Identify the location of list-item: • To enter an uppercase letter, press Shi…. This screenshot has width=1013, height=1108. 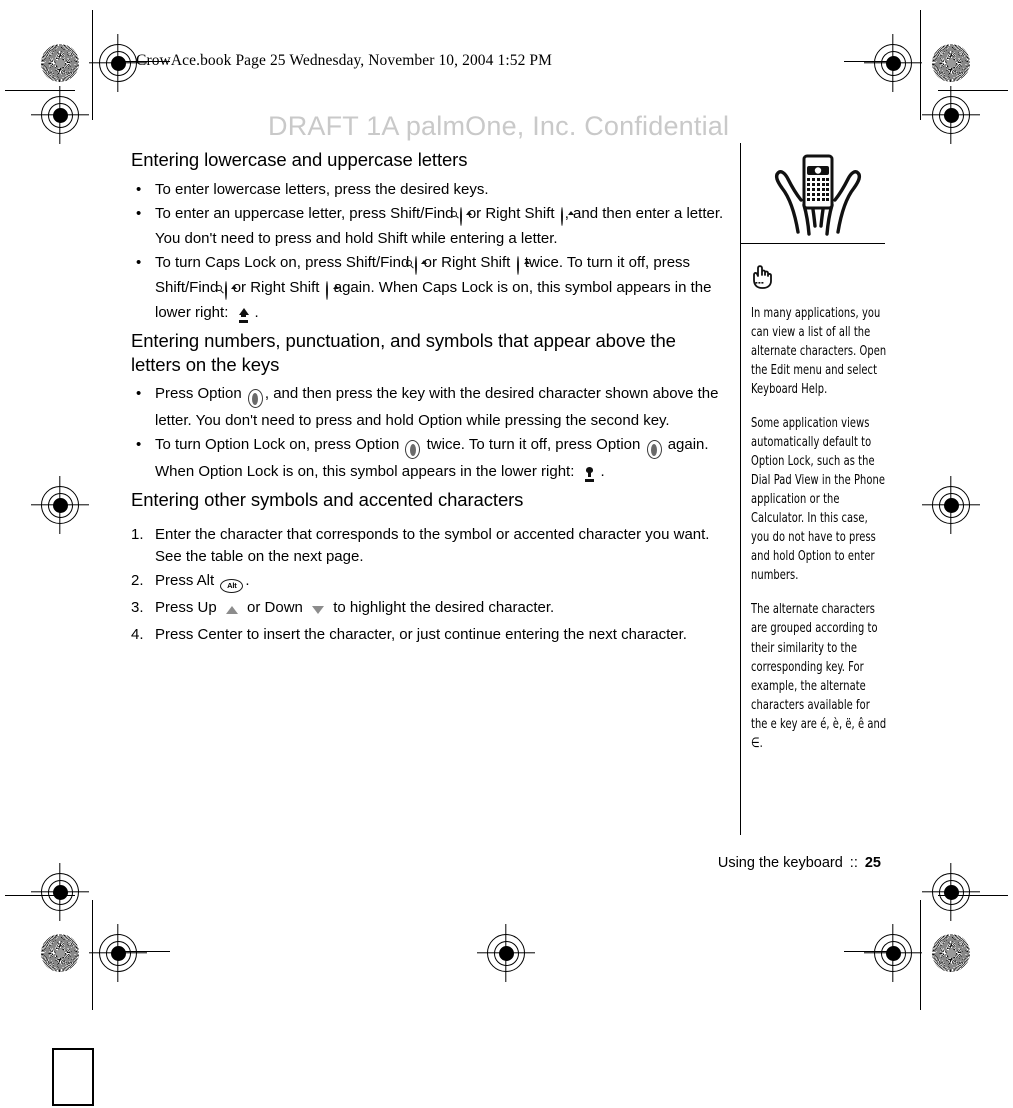
(430, 225).